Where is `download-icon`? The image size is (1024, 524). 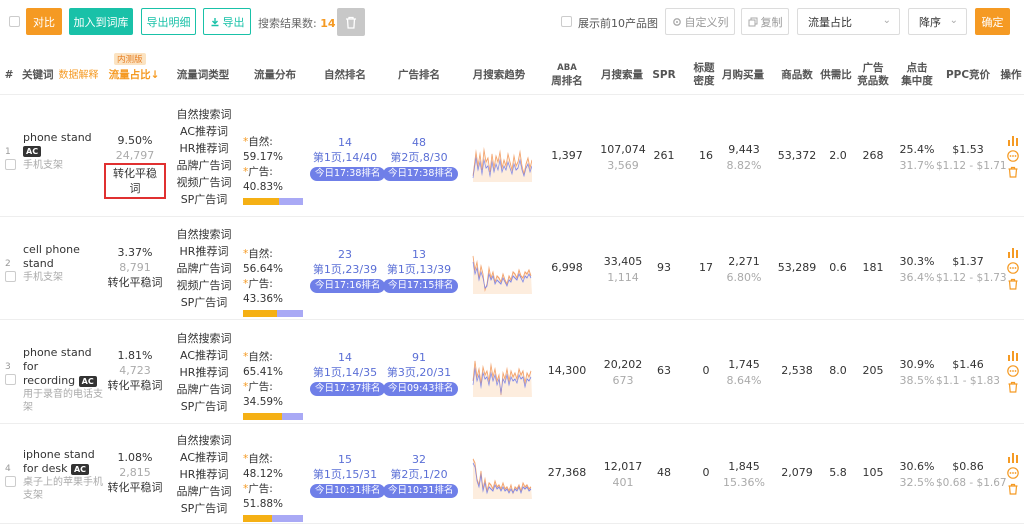 download-icon is located at coordinates (214, 21).